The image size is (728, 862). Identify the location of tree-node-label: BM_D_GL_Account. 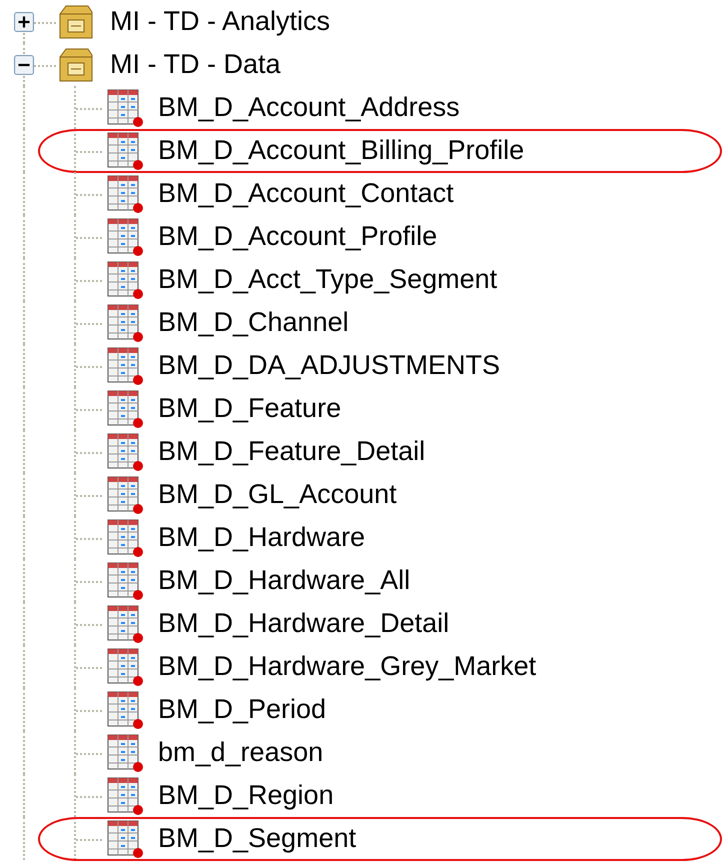
(277, 494).